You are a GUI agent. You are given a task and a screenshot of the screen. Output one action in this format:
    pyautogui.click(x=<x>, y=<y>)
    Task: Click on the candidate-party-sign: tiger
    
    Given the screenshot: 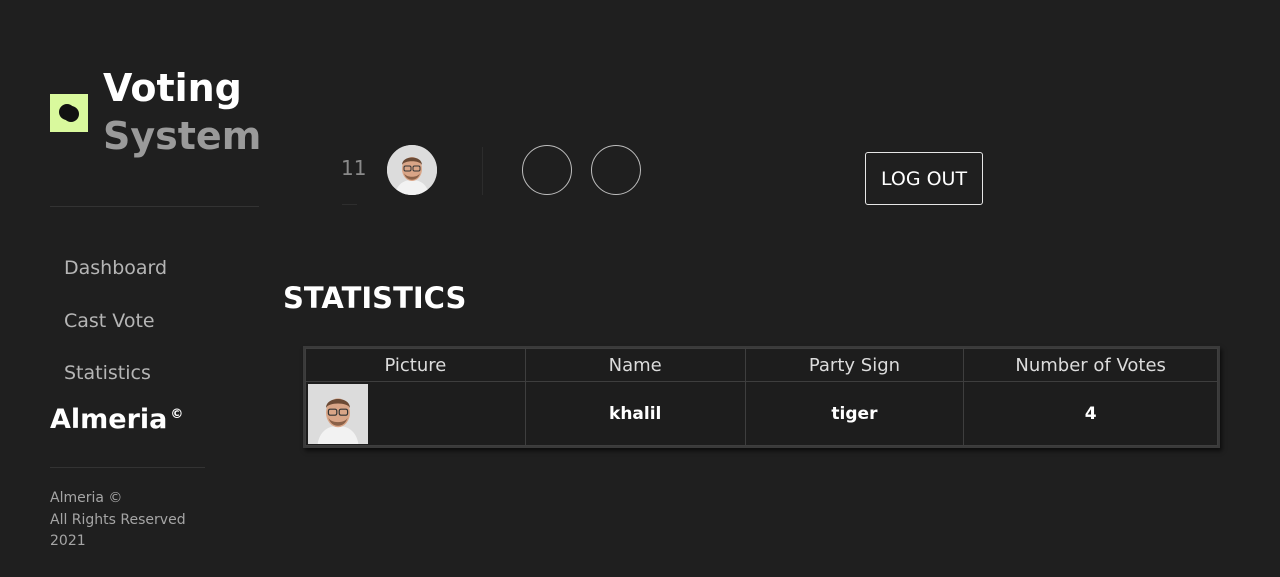 What is the action you would take?
    pyautogui.click(x=854, y=413)
    